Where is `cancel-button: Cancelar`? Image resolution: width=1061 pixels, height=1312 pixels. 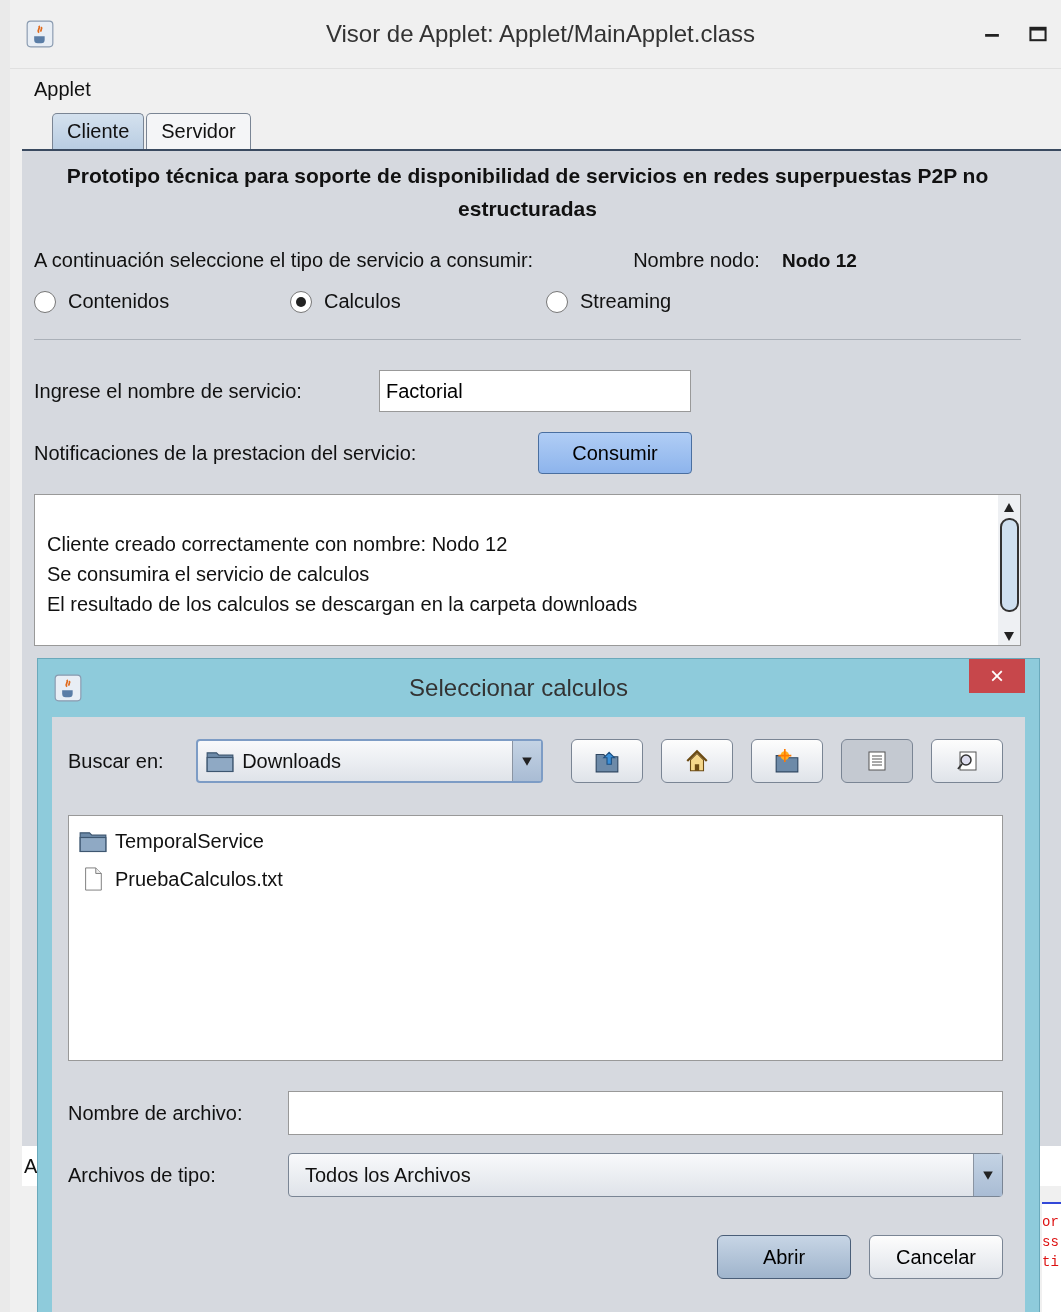
cancel-button: Cancelar is located at coordinates (936, 1257).